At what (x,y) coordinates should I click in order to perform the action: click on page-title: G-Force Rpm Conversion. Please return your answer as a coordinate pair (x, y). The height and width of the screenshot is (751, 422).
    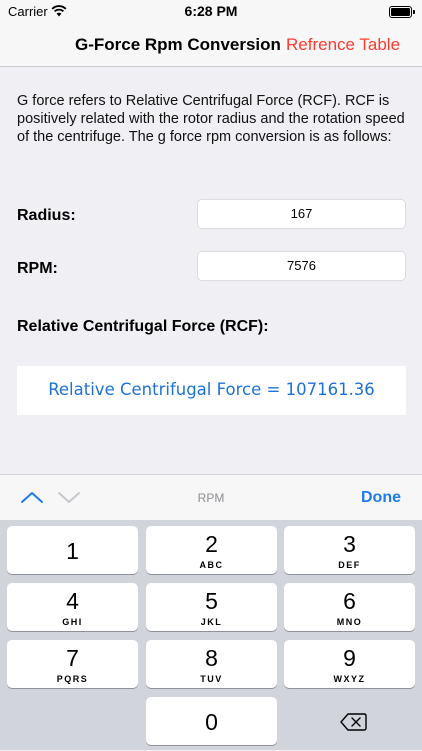
    Looking at the image, I should click on (178, 44).